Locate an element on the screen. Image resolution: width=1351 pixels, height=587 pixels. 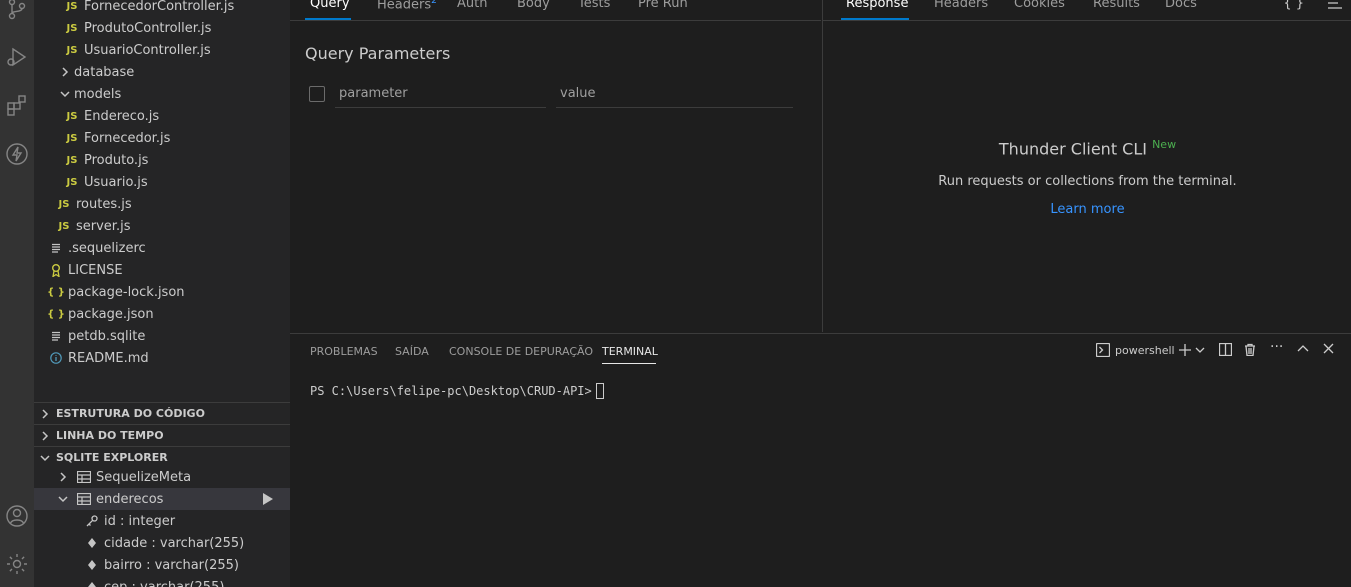
tab-problems: PROBLEMAS is located at coordinates (344, 351).